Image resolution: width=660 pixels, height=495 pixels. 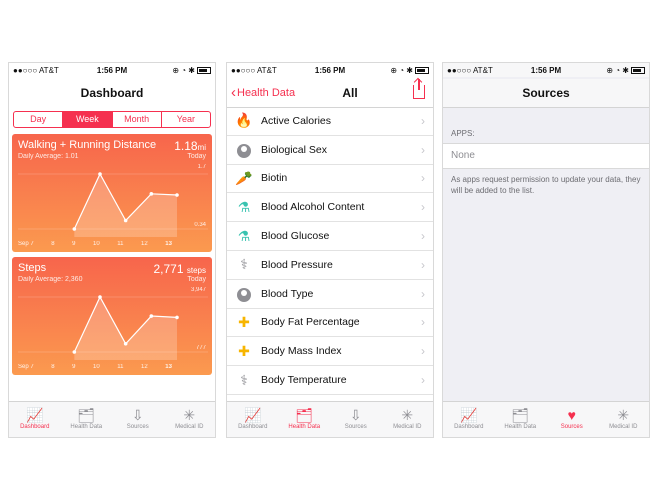 What do you see at coordinates (48, 156) in the screenshot?
I see `card-average: Daily Average: 1.01` at bounding box center [48, 156].